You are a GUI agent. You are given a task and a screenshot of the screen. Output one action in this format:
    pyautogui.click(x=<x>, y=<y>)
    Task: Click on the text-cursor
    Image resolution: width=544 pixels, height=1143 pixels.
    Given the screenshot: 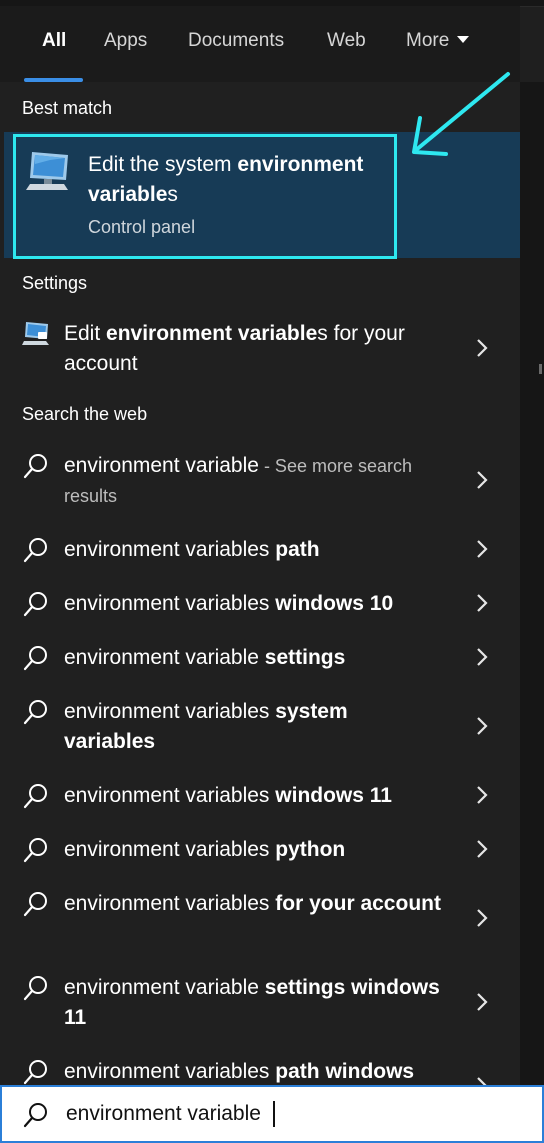 What is the action you would take?
    pyautogui.click(x=274, y=1114)
    